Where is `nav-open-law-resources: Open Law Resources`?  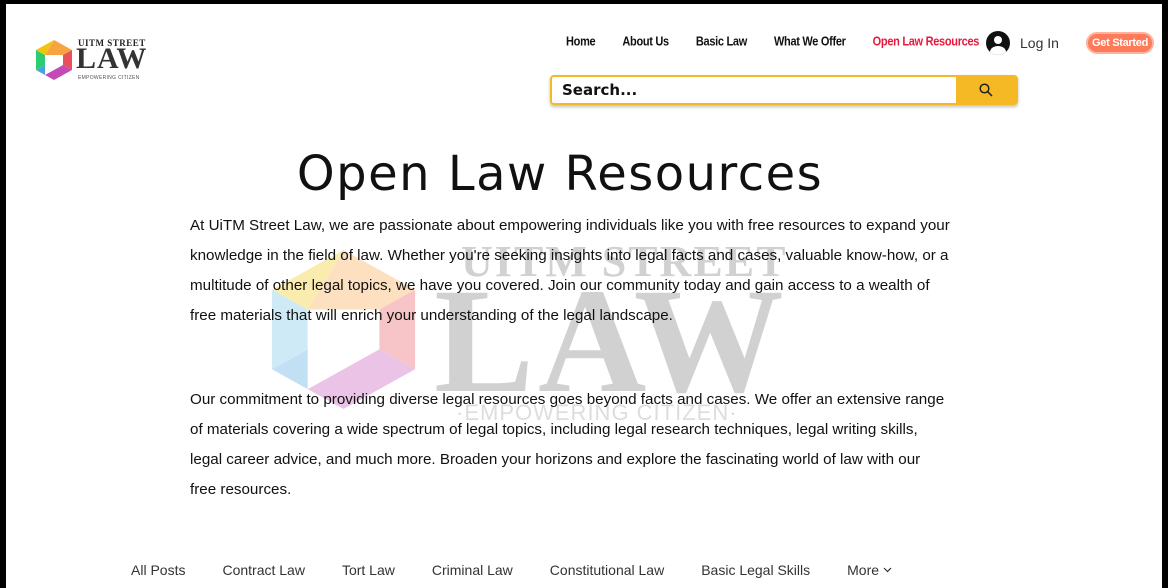
nav-open-law-resources: Open Law Resources is located at coordinates (926, 42).